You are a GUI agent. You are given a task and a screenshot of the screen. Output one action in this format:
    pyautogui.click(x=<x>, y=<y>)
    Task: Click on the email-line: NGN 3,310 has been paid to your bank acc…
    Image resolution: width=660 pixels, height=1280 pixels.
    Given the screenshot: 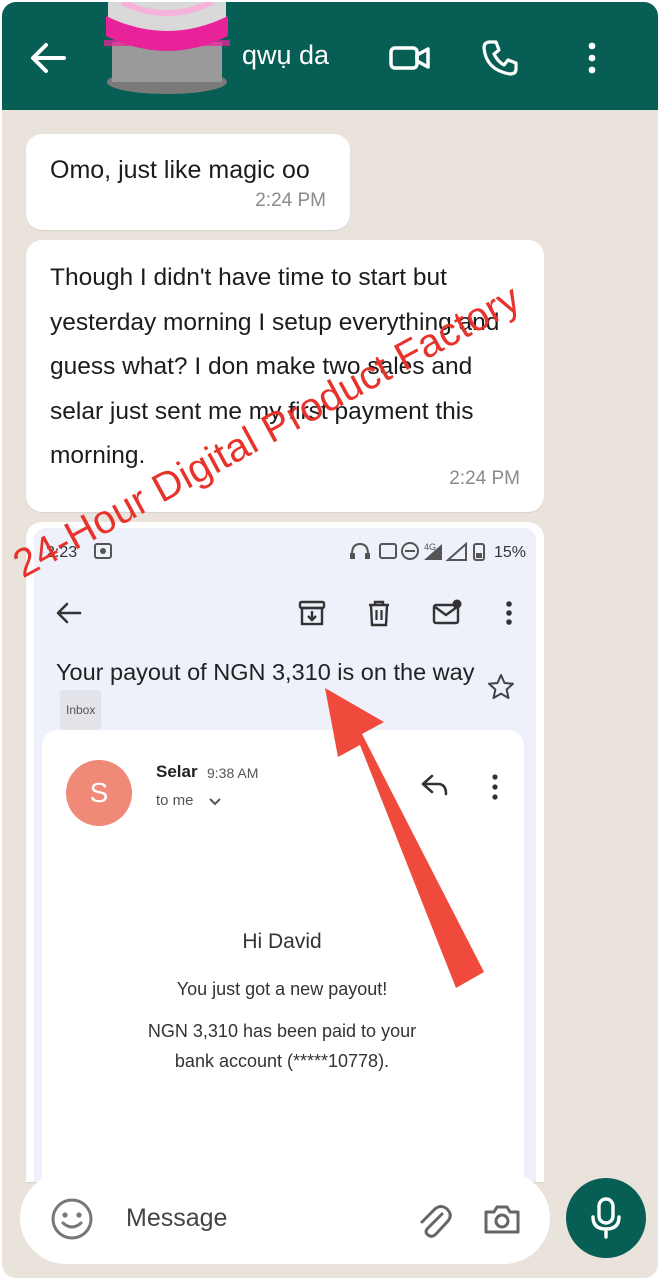 What is the action you would take?
    pyautogui.click(x=282, y=1046)
    